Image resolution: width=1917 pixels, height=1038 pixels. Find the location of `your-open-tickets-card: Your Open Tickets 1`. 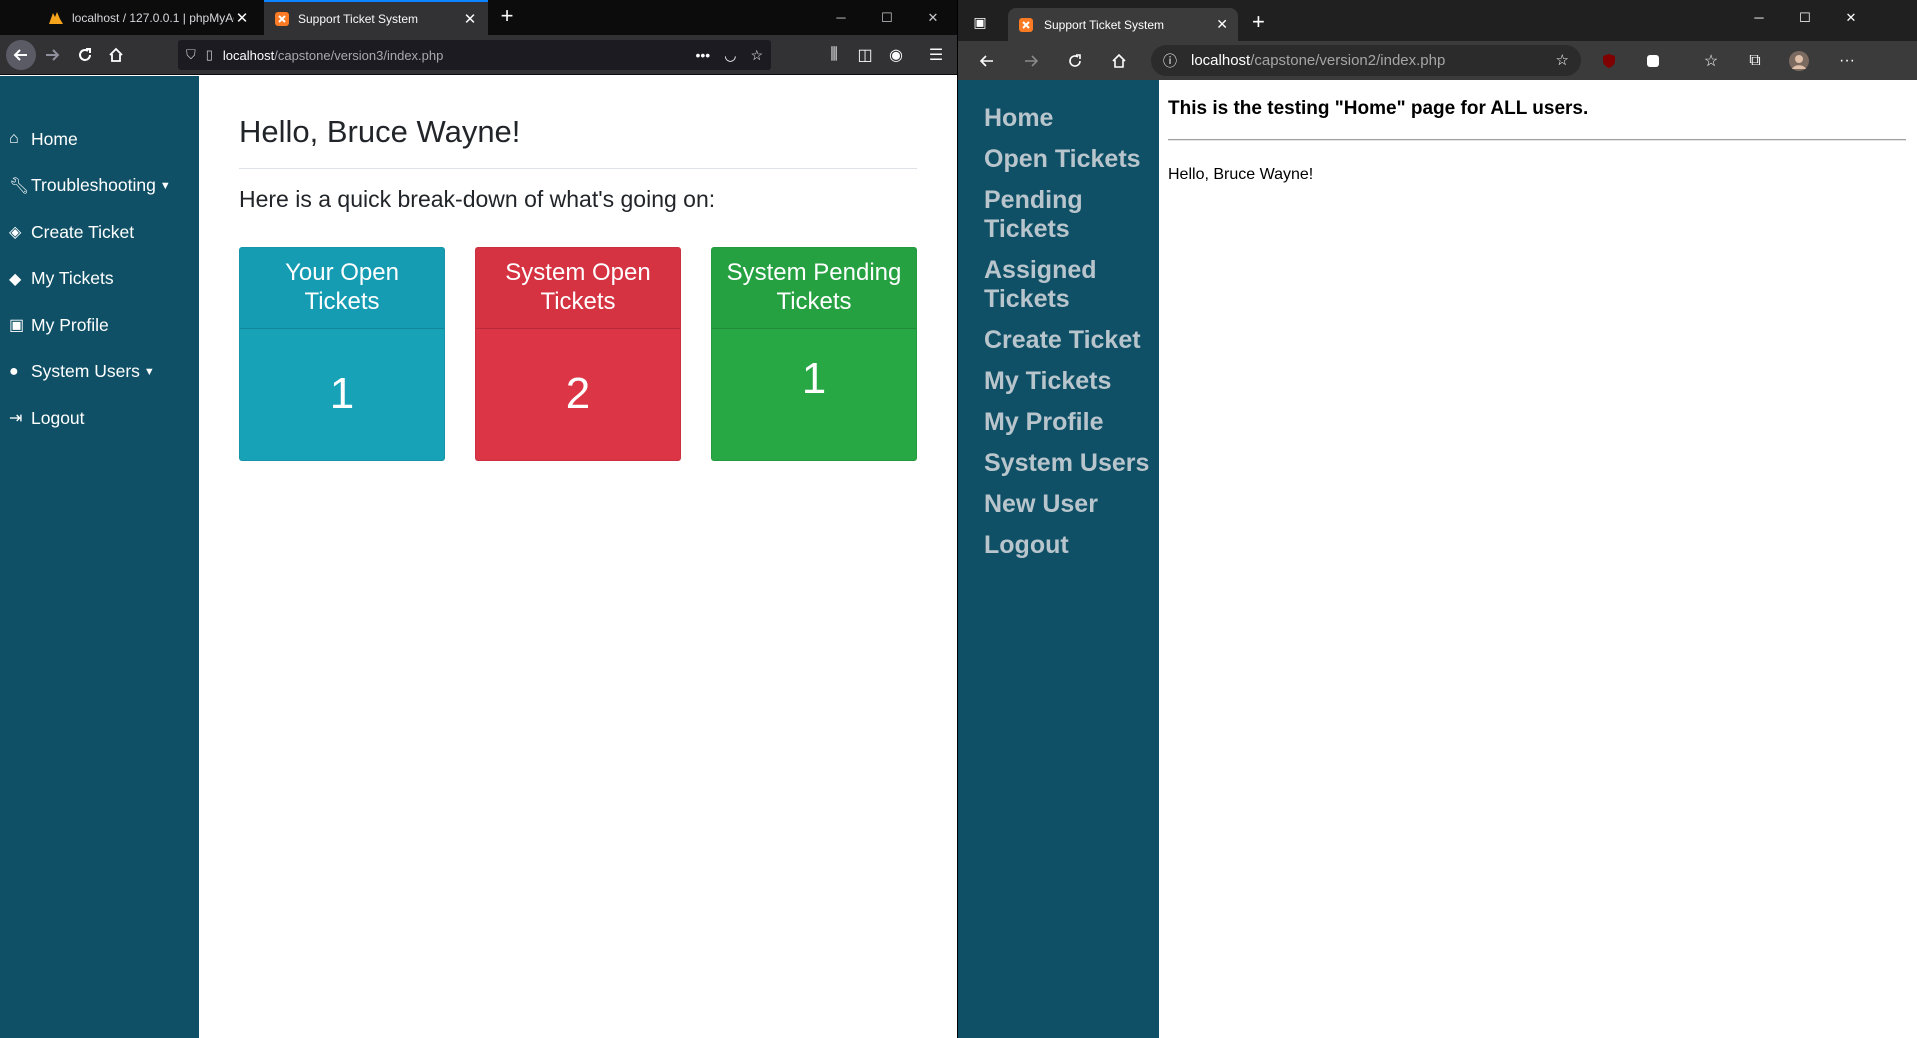

your-open-tickets-card: Your Open Tickets 1 is located at coordinates (342, 354).